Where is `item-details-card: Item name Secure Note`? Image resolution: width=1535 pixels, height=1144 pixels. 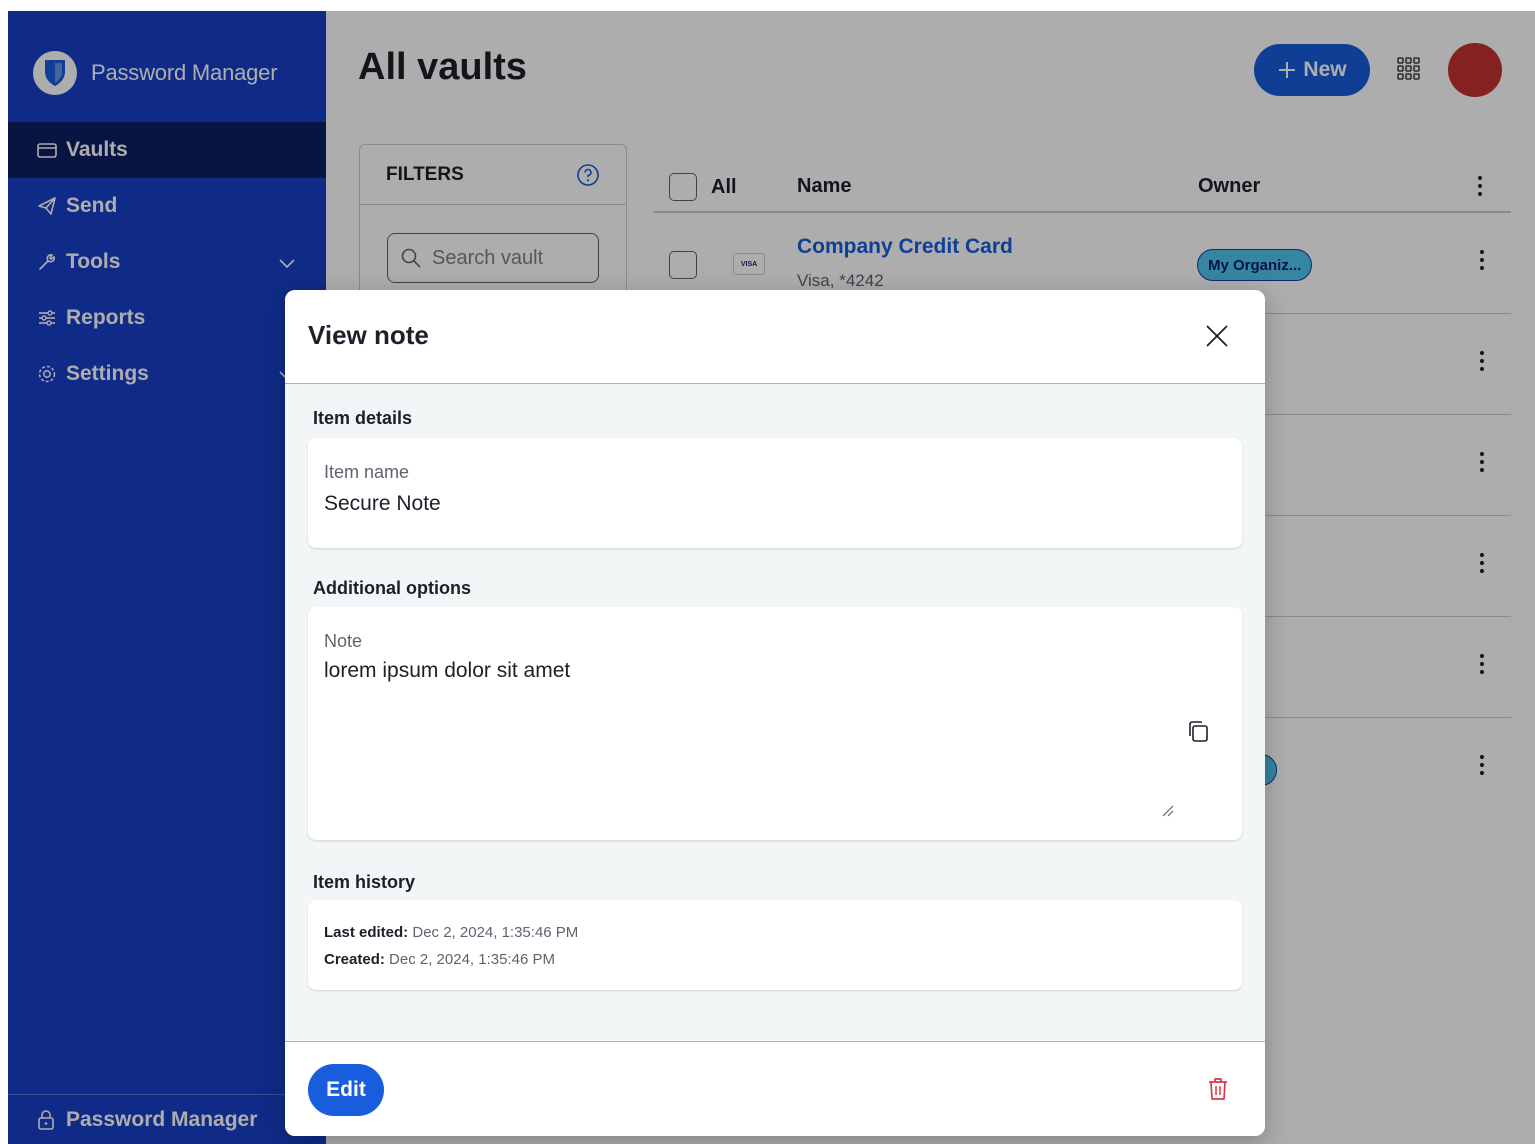
item-details-card: Item name Secure Note is located at coordinates (775, 493).